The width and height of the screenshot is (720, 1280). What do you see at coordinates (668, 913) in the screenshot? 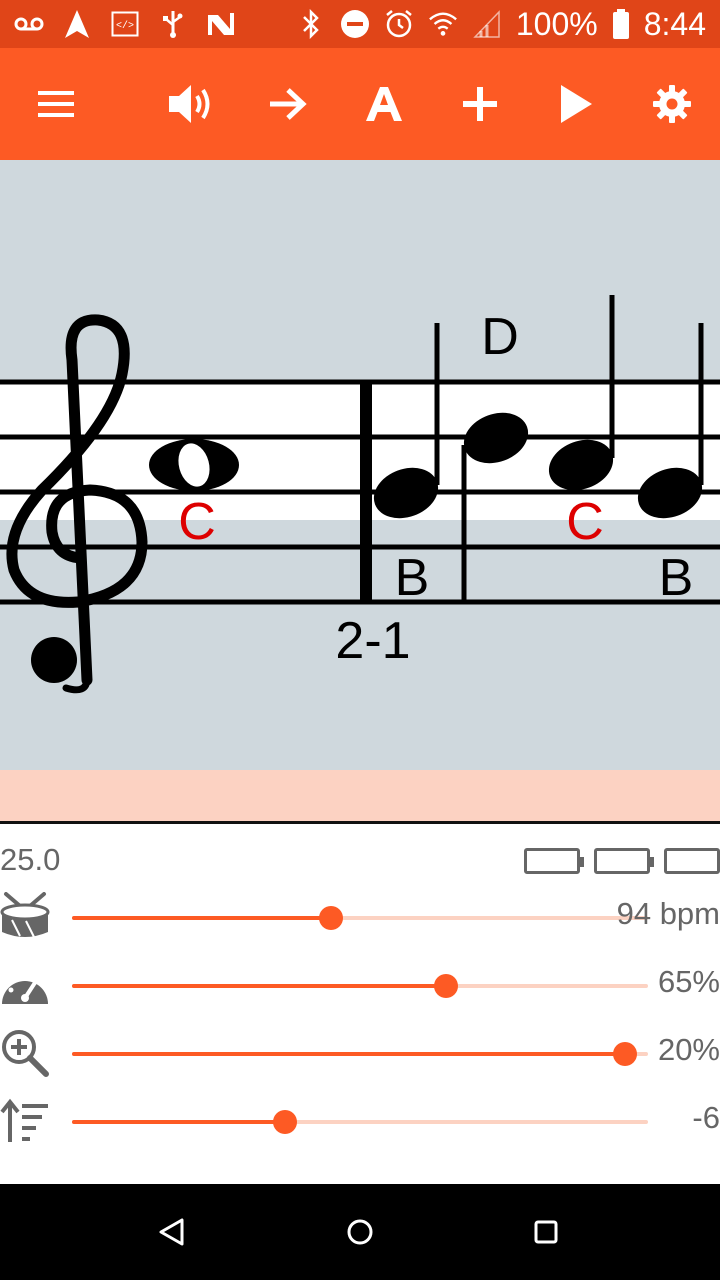
I see `tempo-value: 94 bpm` at bounding box center [668, 913].